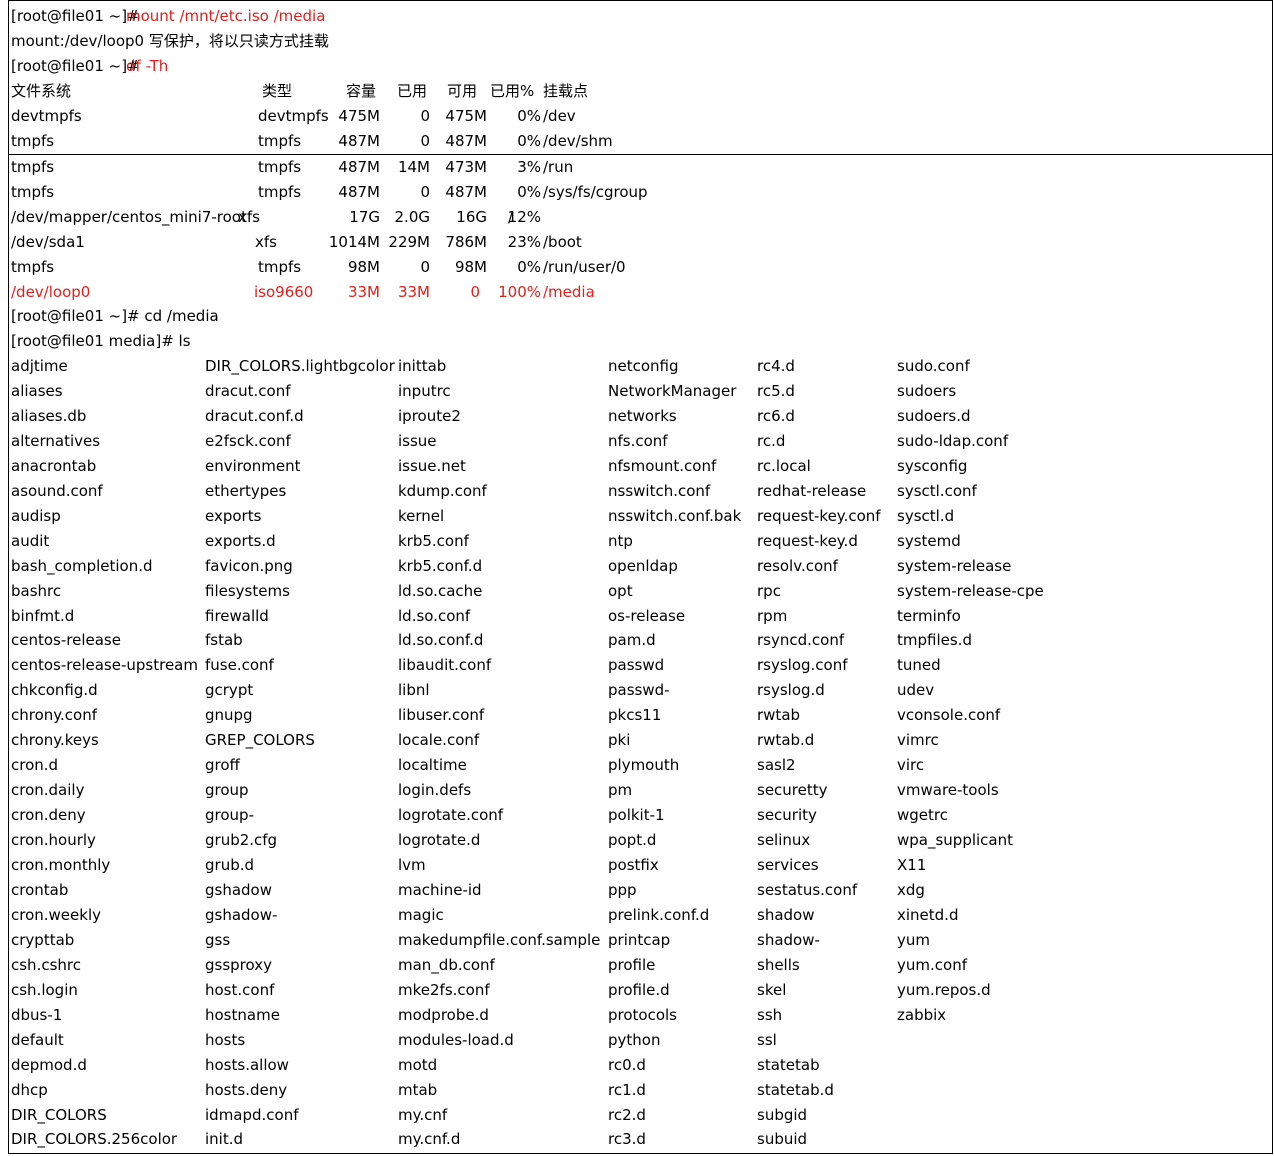 This screenshot has width=1274, height=1156. What do you see at coordinates (786, 915) in the screenshot?
I see `ls-entry: shadow` at bounding box center [786, 915].